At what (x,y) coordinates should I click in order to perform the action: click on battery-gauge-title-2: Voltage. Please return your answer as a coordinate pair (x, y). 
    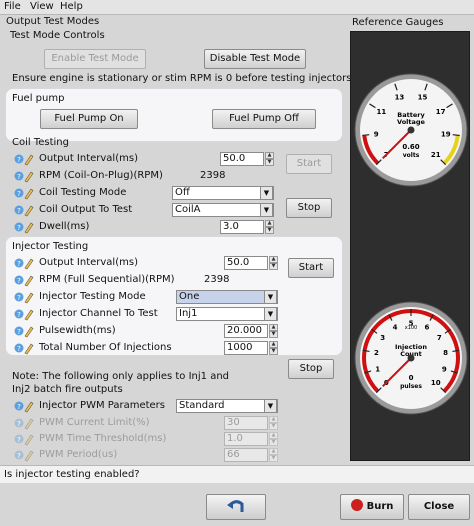
    Looking at the image, I should click on (411, 122).